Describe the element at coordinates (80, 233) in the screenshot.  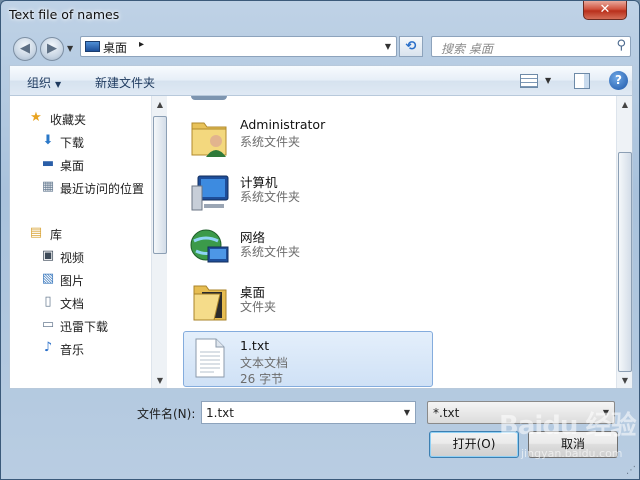
I see `sidebar-item-libraries: ▤ 库` at that location.